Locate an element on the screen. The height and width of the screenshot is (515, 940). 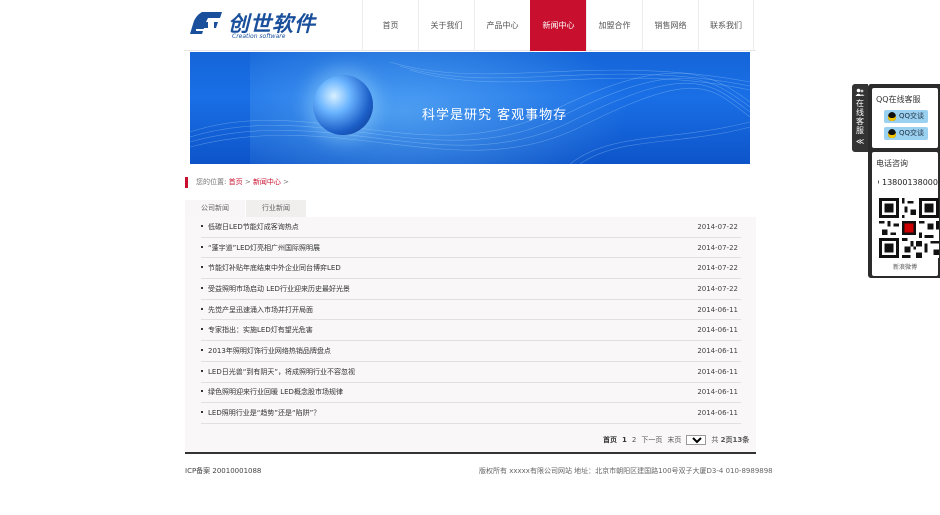
breadcrumb-home-link: 首页 is located at coordinates (236, 182).